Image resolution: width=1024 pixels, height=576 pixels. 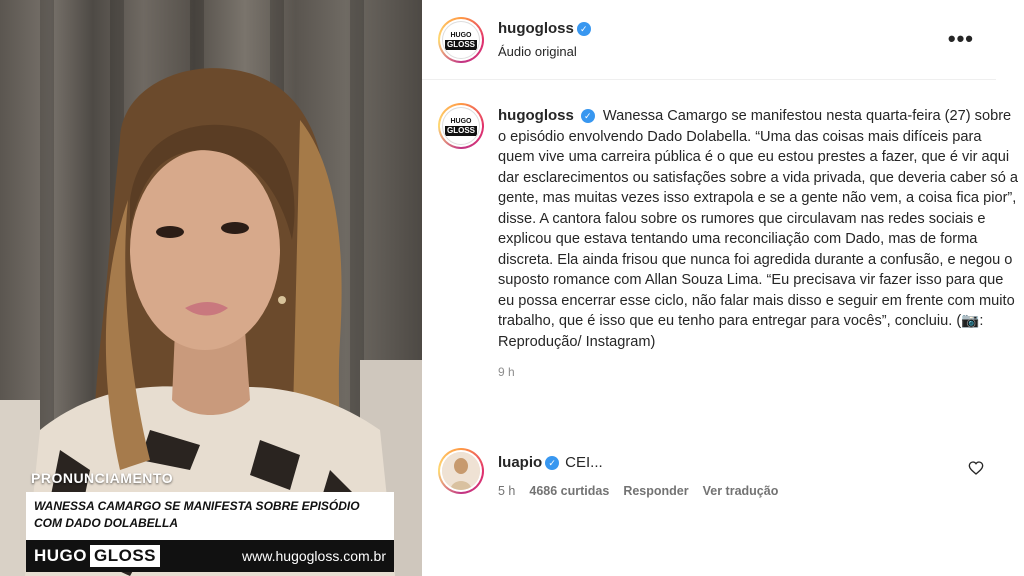 I want to click on more-options-button: •••, so click(x=961, y=39).